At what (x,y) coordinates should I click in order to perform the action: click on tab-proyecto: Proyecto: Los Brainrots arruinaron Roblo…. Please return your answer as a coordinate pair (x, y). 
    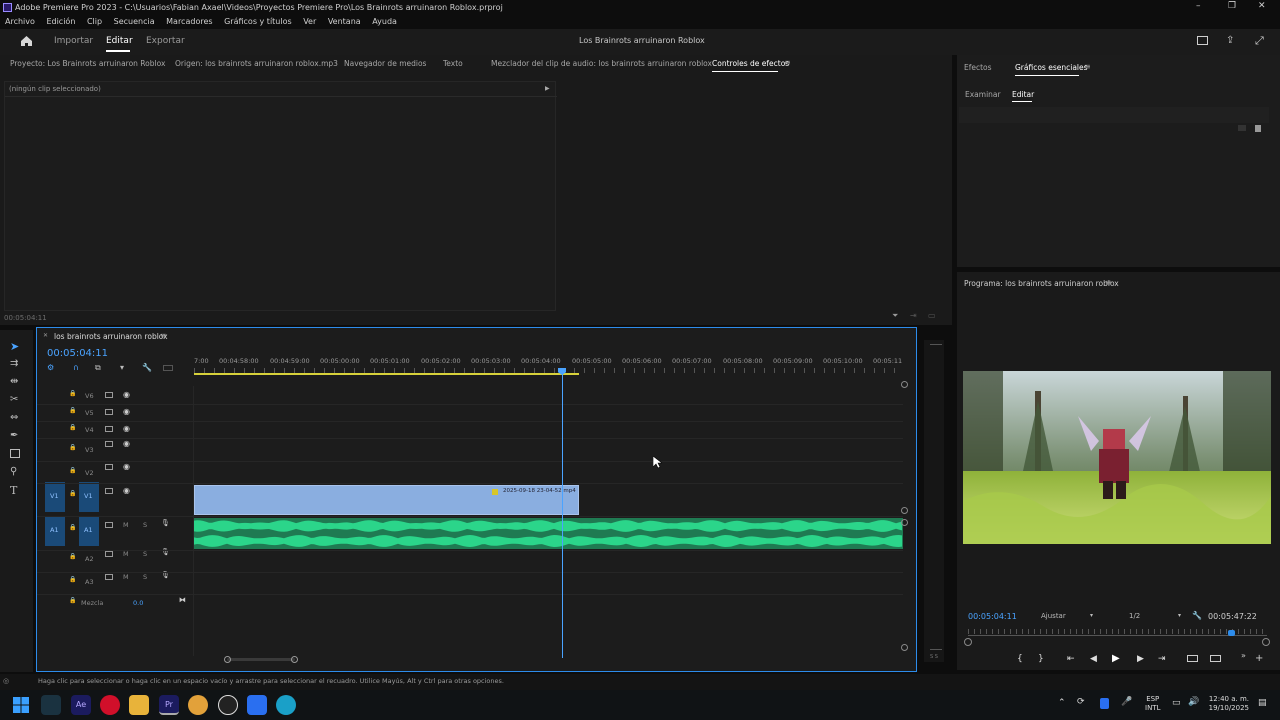
    Looking at the image, I should click on (87, 63).